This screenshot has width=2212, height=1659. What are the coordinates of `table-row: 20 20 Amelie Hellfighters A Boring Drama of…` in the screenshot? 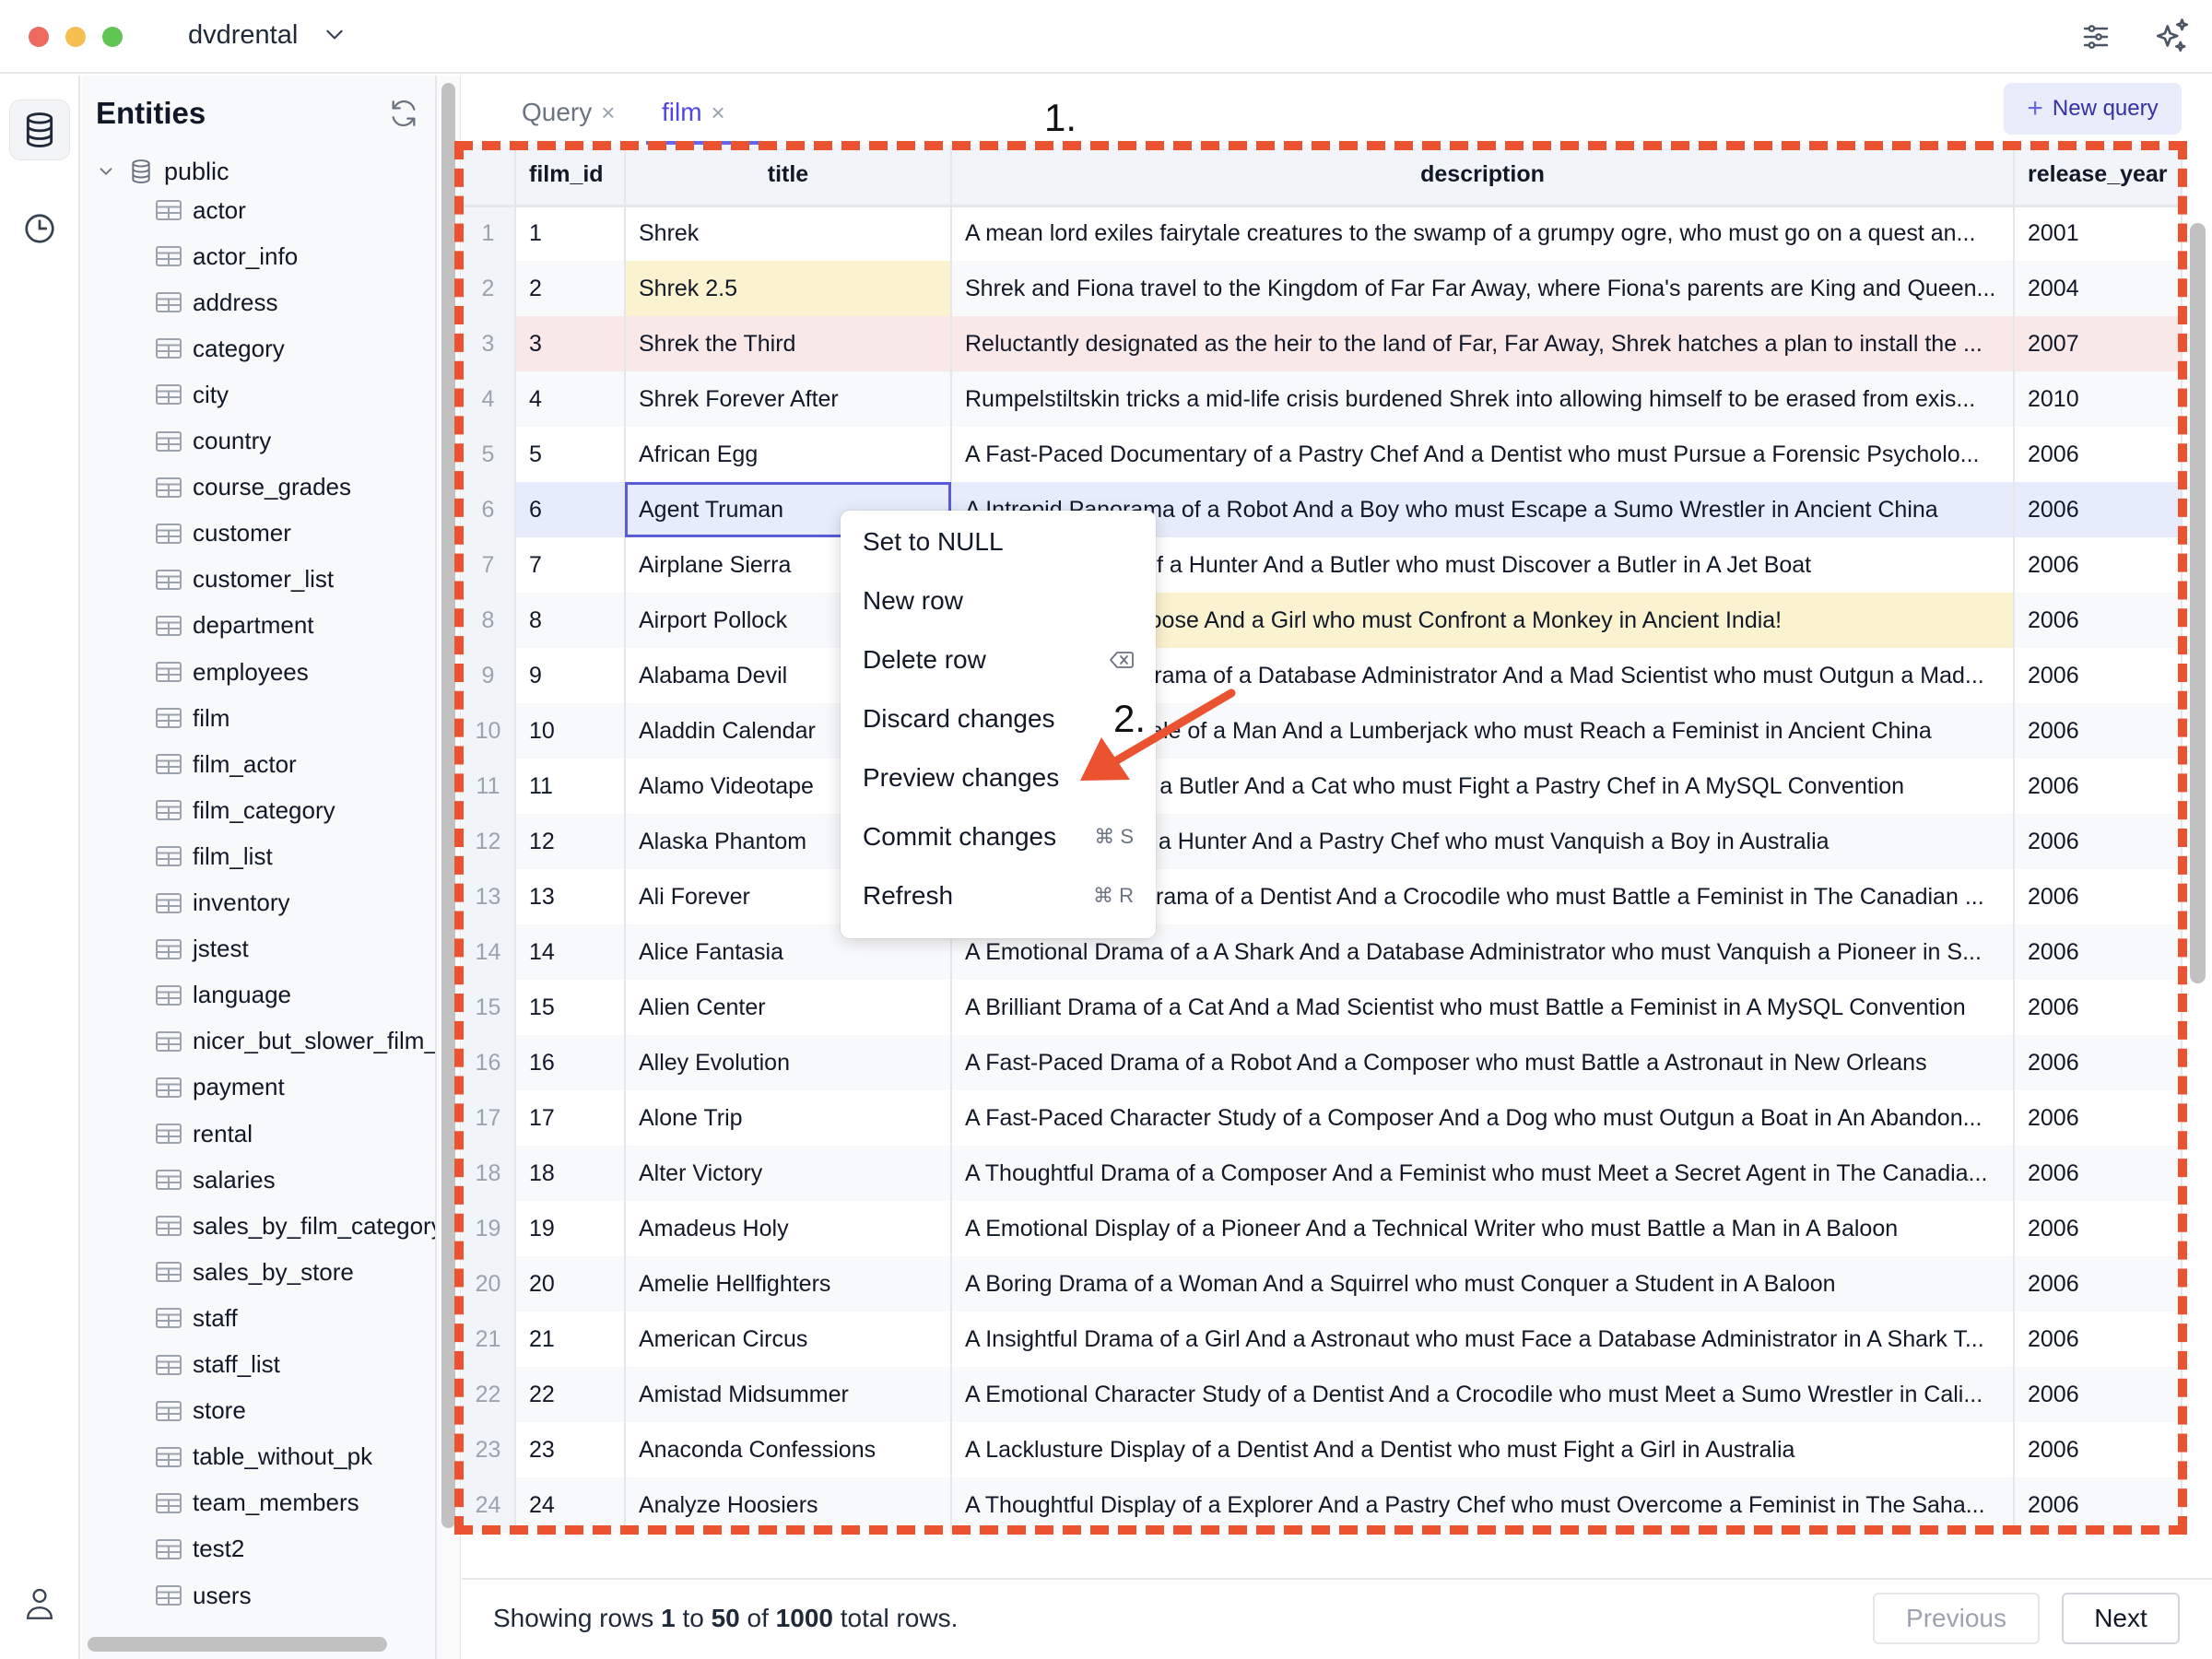 It's located at (1322, 1284).